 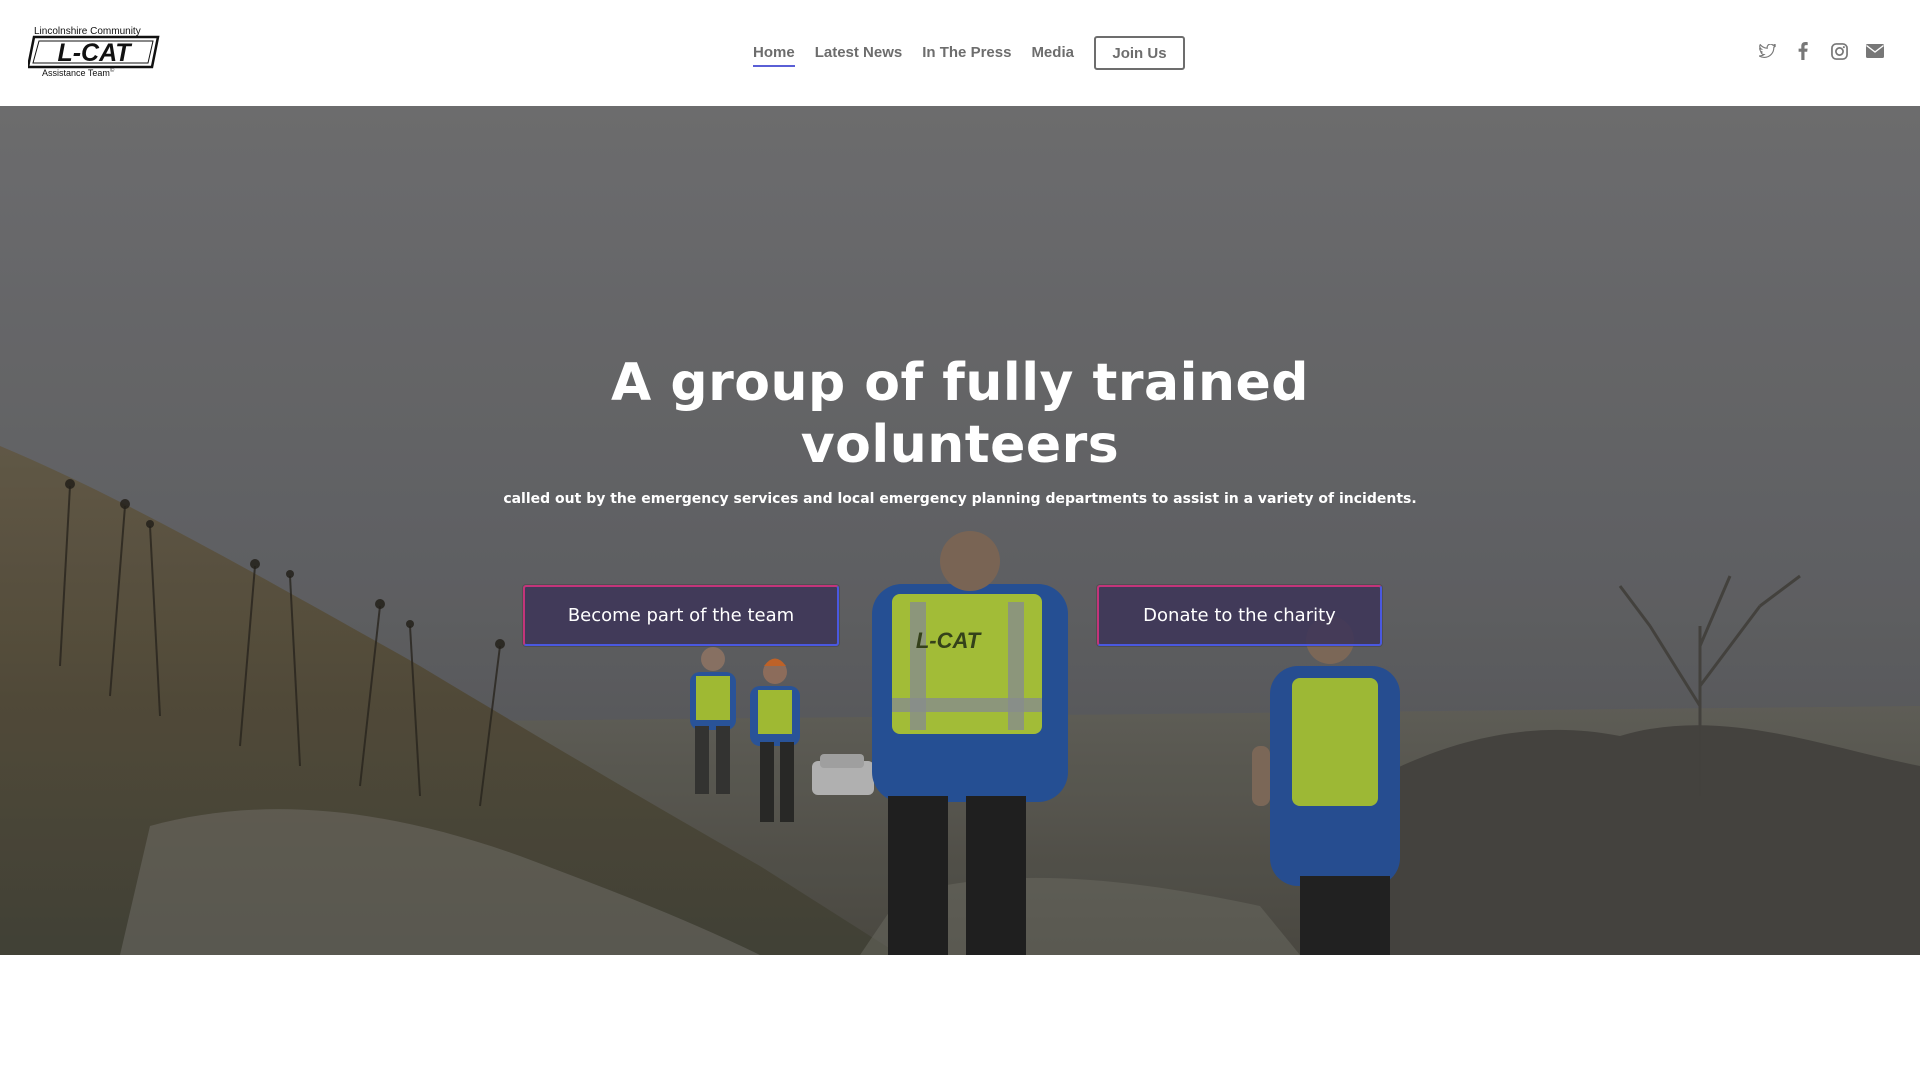 What do you see at coordinates (1875, 51) in the screenshot?
I see `email-icon` at bounding box center [1875, 51].